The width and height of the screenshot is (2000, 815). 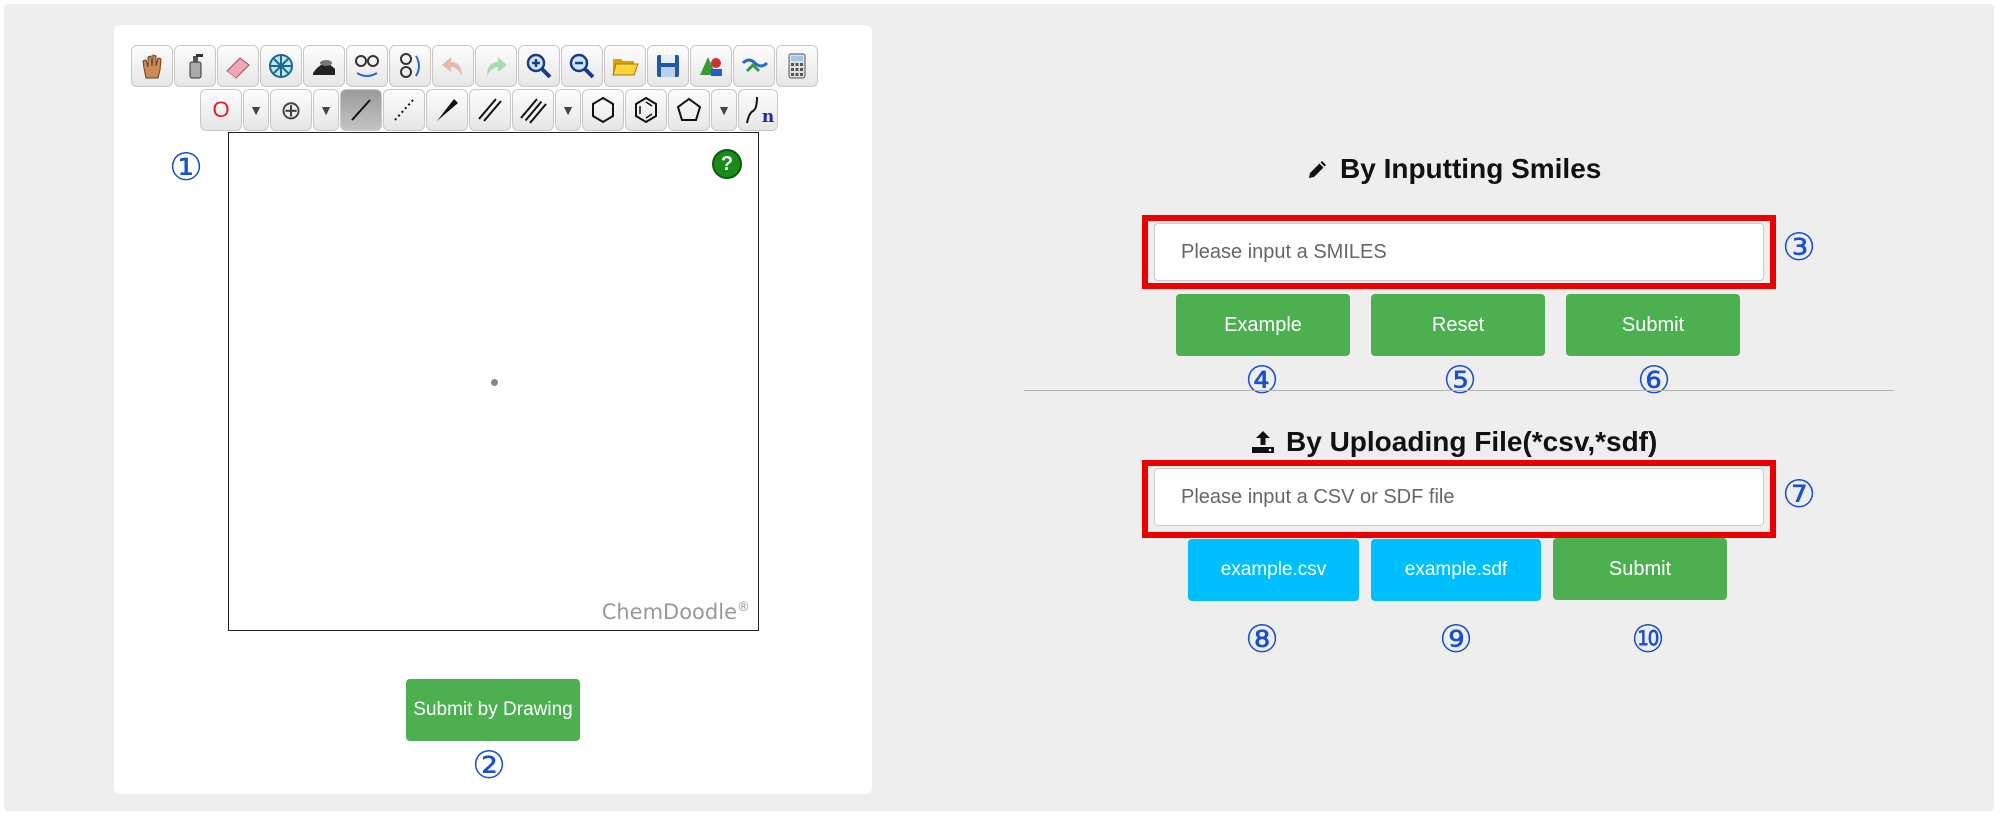 What do you see at coordinates (256, 110) in the screenshot?
I see `atom-dropdown-icon: ▼` at bounding box center [256, 110].